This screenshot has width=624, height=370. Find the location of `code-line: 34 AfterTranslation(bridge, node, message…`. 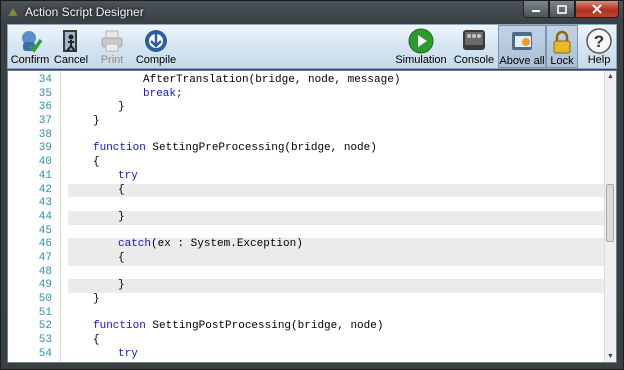

code-line: 34 AfterTranslation(bridge, node, message… is located at coordinates (307, 81).